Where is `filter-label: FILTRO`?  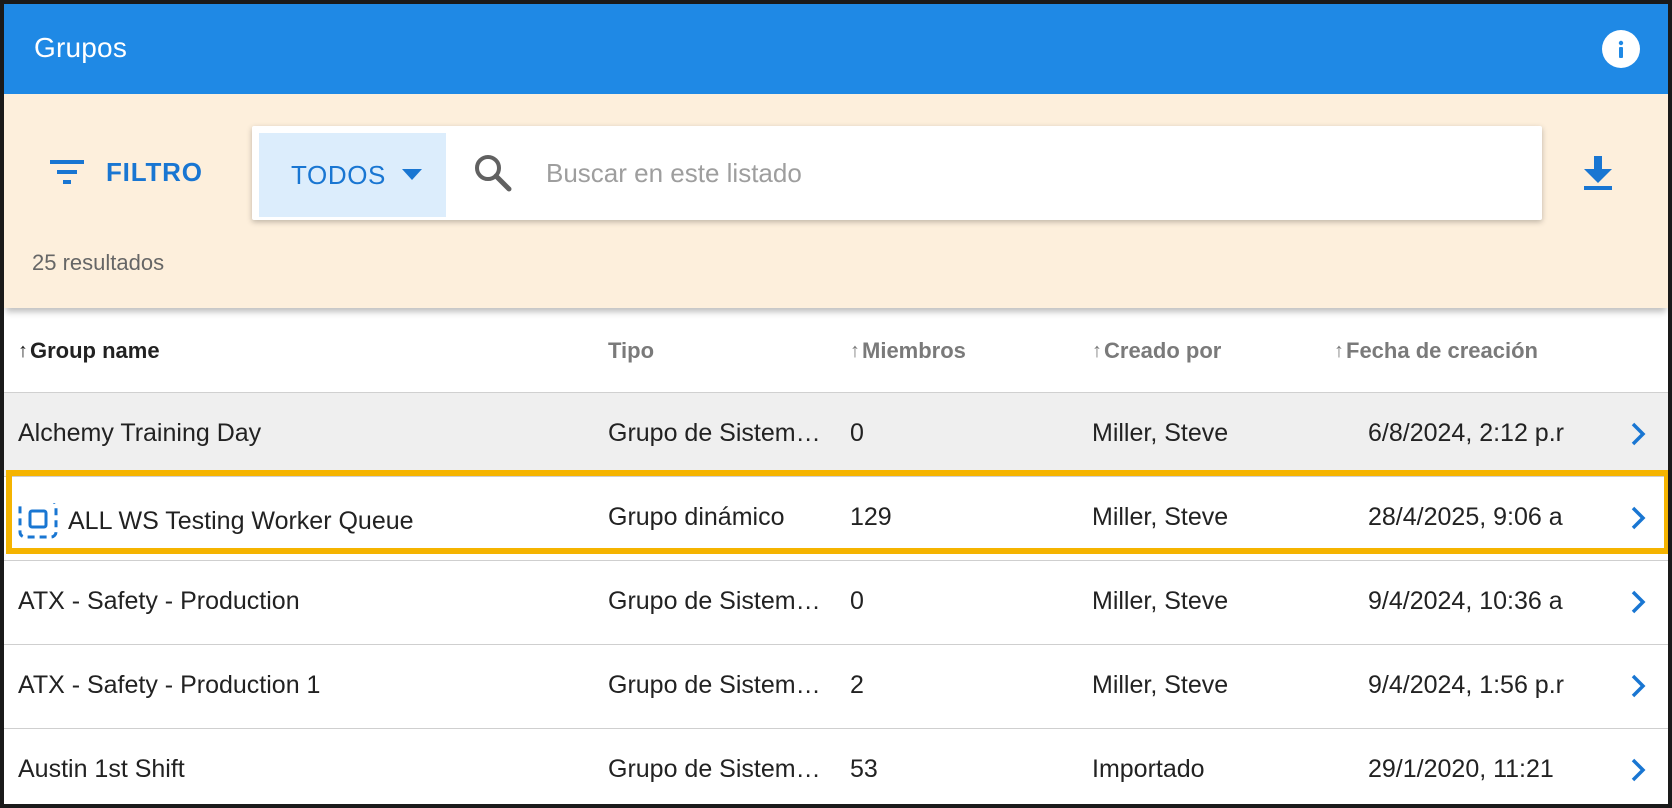 filter-label: FILTRO is located at coordinates (154, 171).